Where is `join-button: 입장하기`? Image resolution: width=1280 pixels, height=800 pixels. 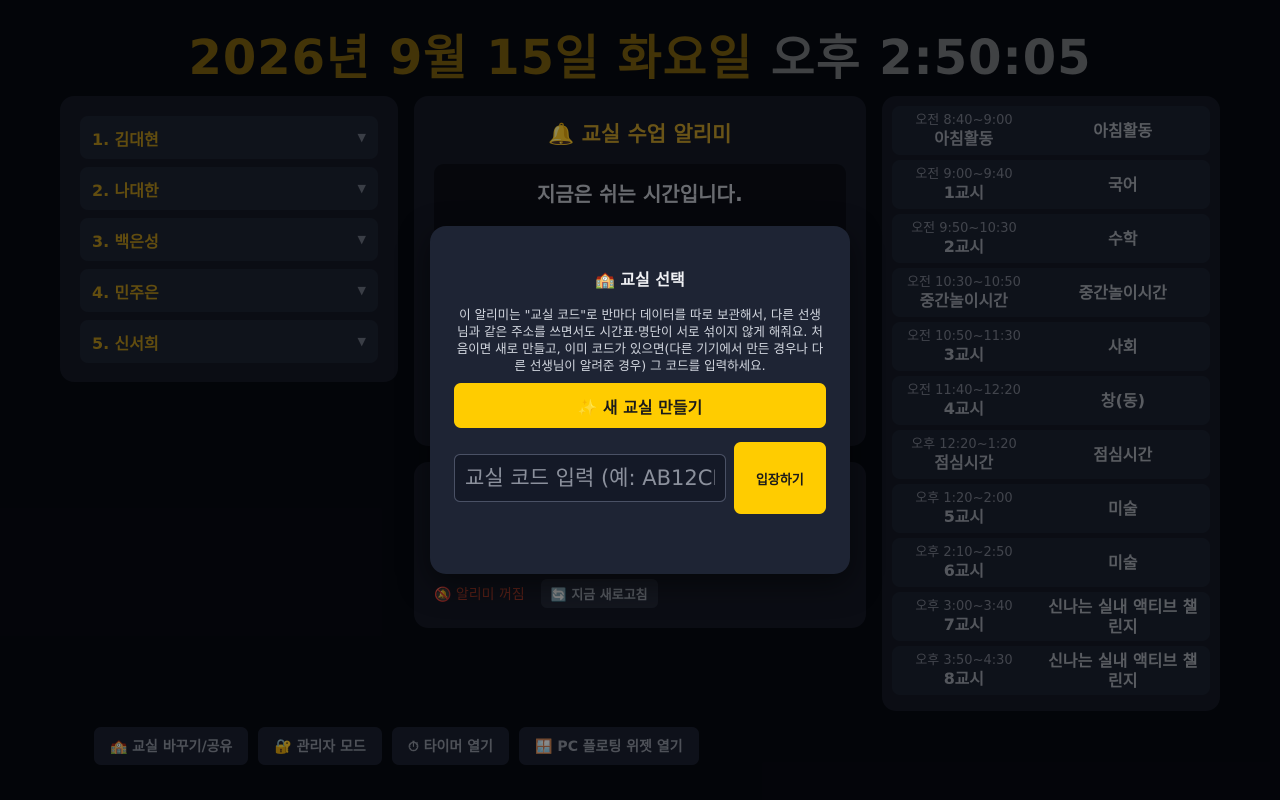 join-button: 입장하기 is located at coordinates (780, 478).